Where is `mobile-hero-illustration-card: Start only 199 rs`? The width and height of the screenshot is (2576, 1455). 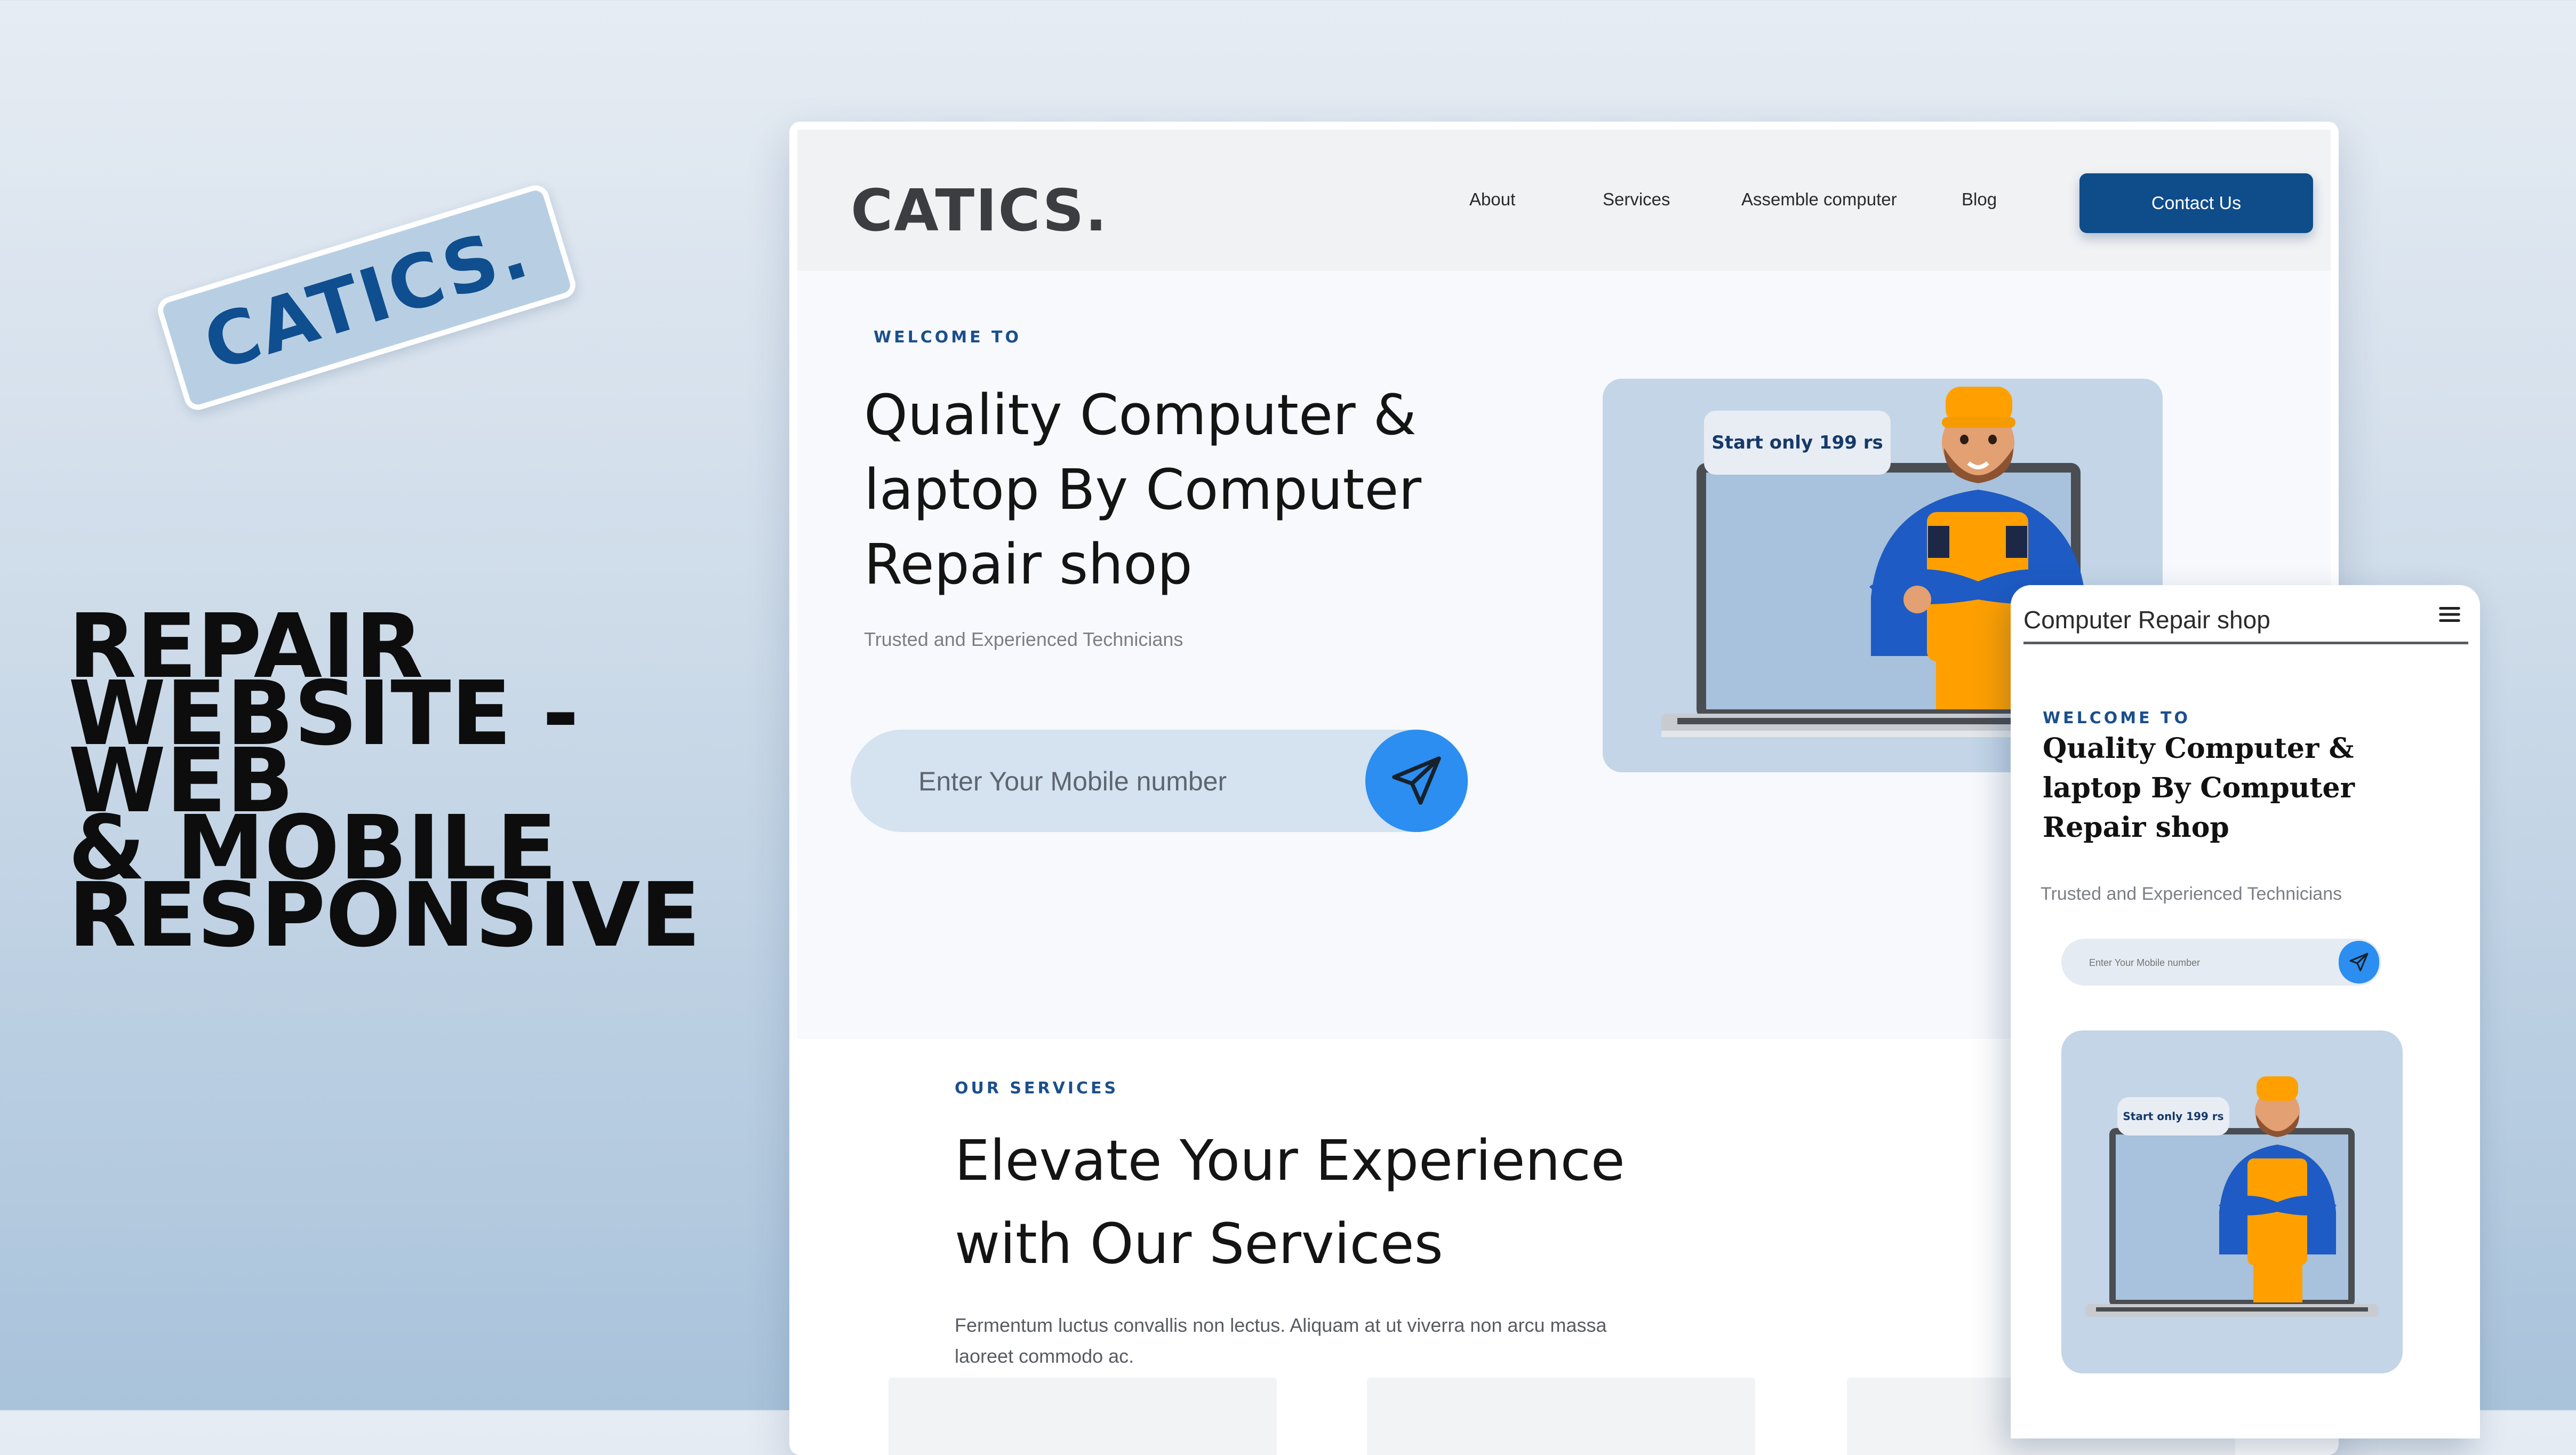
mobile-hero-illustration-card: Start only 199 rs is located at coordinates (2232, 1201).